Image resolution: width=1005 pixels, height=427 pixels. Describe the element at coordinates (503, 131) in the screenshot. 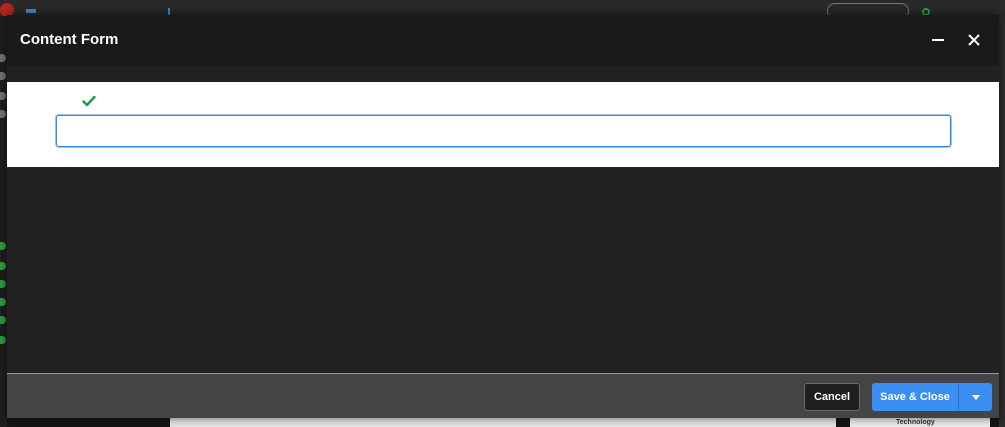

I see `content-input` at that location.